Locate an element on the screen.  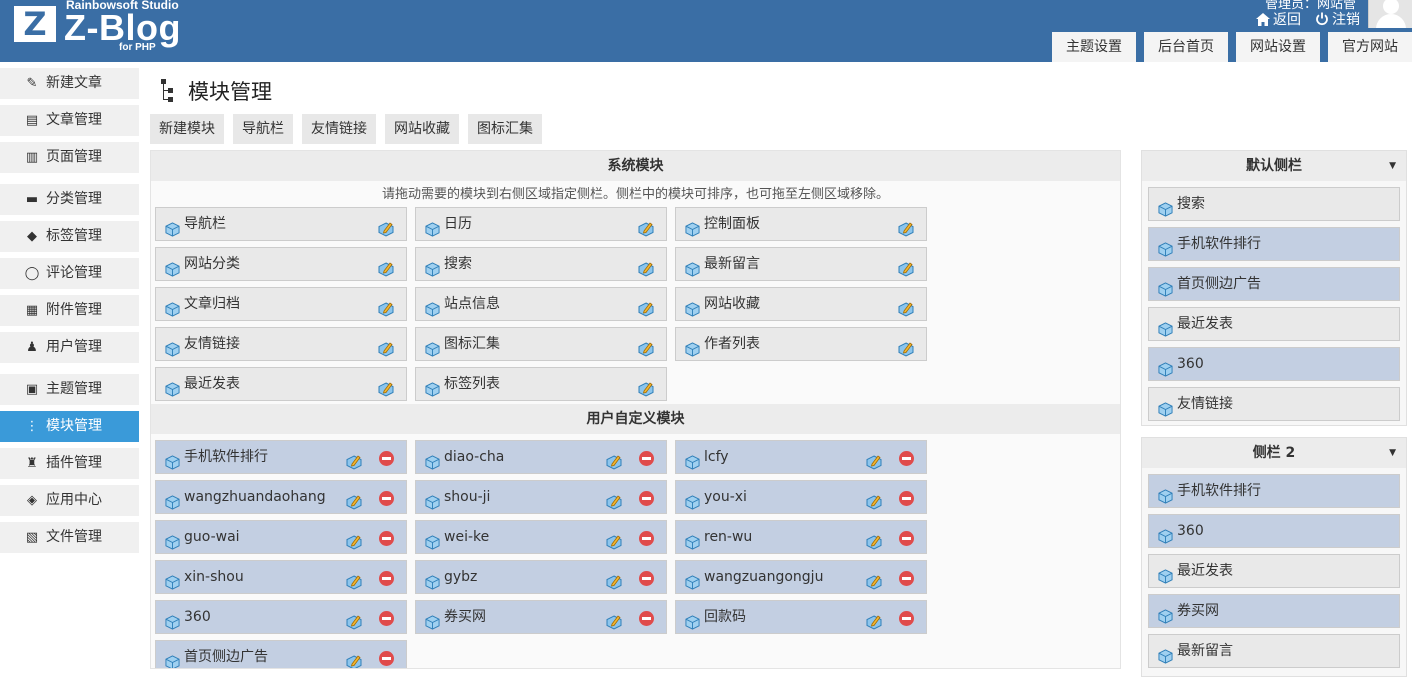
sidebar-module-item: 最新留言 is located at coordinates (1274, 651).